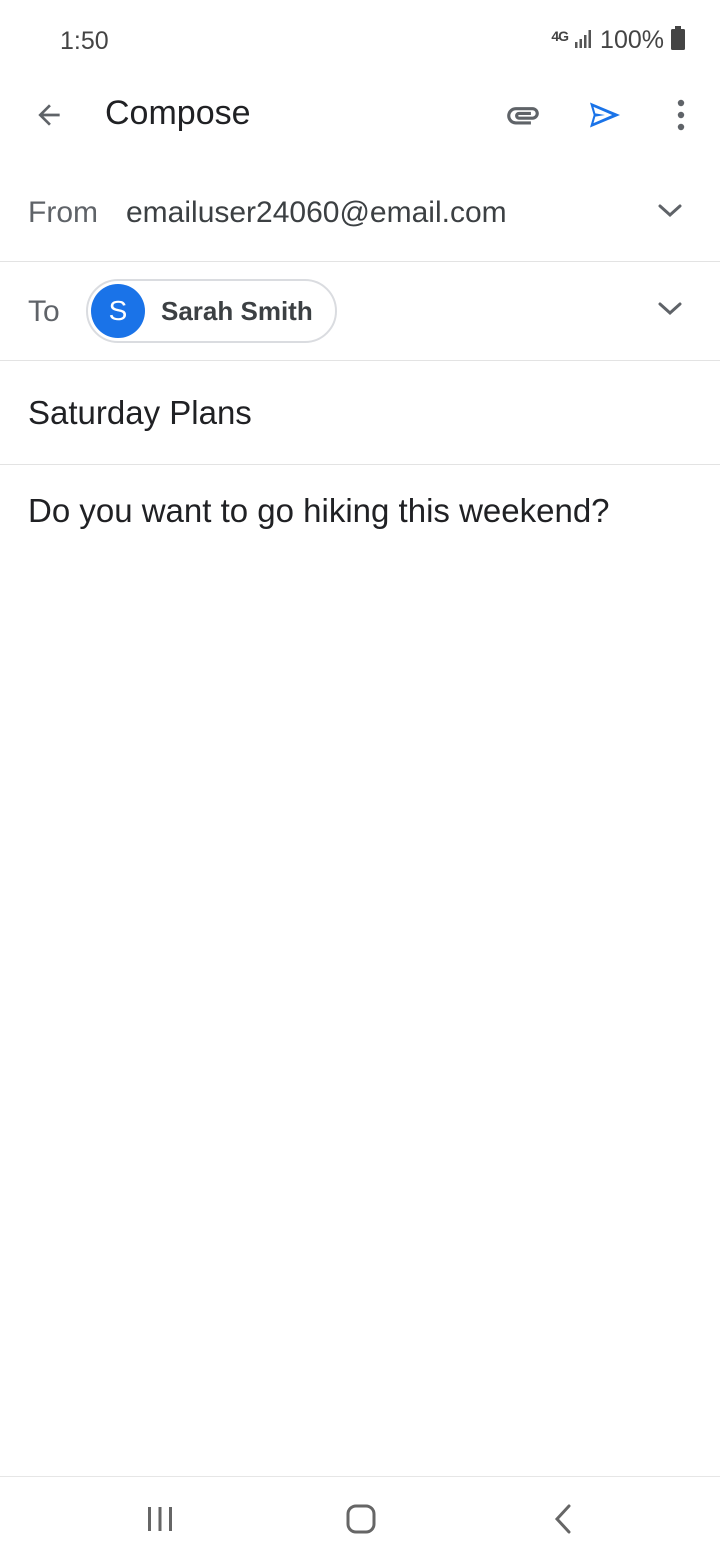  I want to click on from-dropdown-button, so click(670, 213).